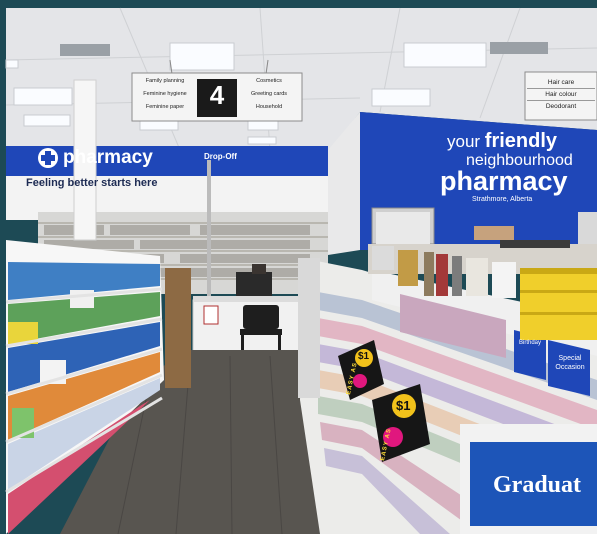 This screenshot has height=534, width=597. Describe the element at coordinates (403, 405) in the screenshot. I see `price-label-2: $1` at that location.